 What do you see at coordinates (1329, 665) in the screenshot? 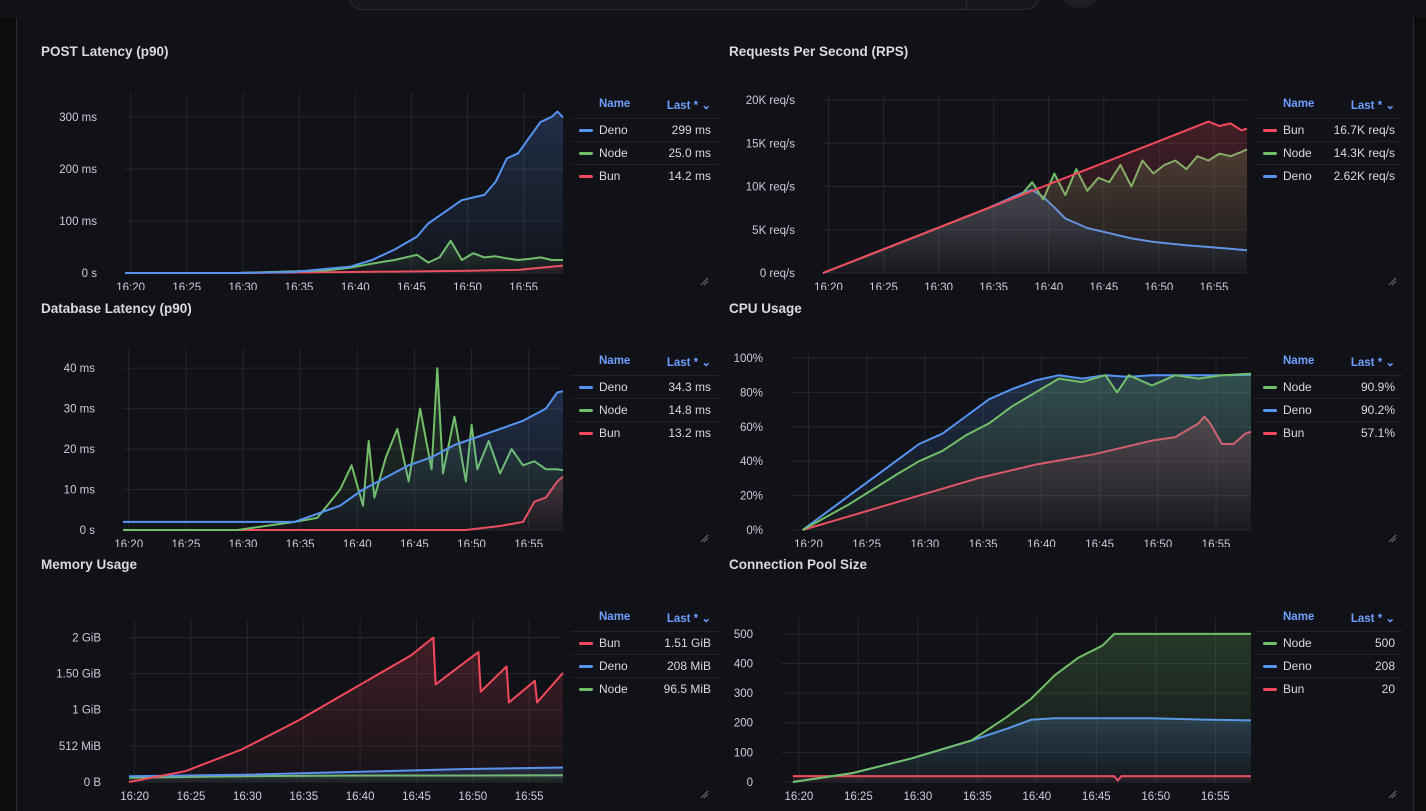
I see `legend-row: Deno 208` at bounding box center [1329, 665].